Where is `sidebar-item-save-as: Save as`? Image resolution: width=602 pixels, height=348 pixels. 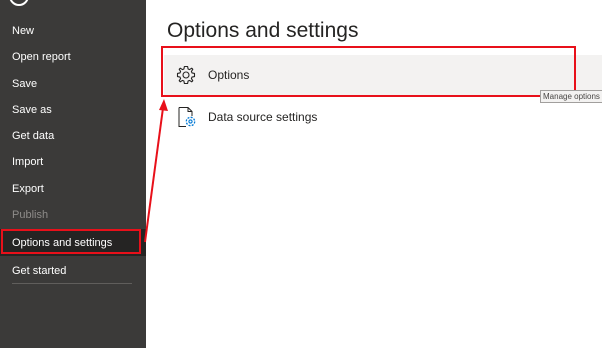
sidebar-item-save-as: Save as is located at coordinates (32, 110).